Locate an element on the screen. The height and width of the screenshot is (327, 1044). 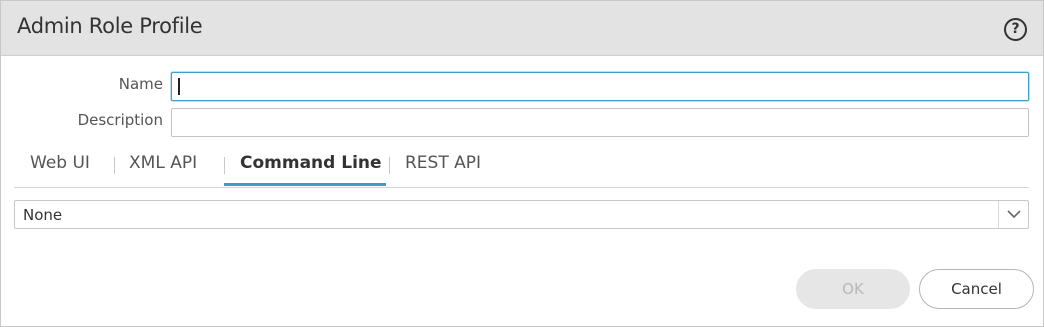
name-label: Name is located at coordinates (140, 84).